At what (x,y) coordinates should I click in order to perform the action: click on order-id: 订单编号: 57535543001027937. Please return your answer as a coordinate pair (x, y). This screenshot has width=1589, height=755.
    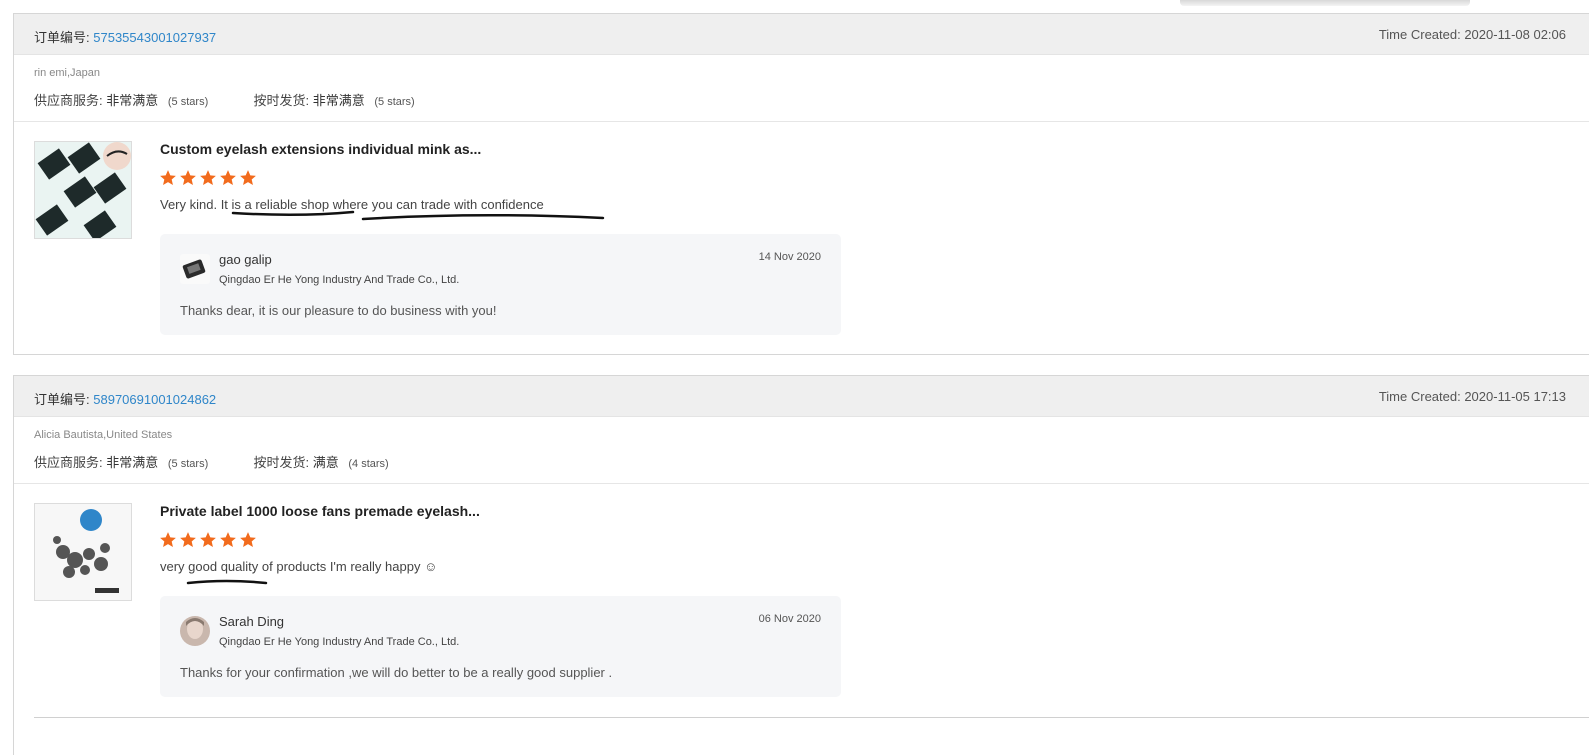
    Looking at the image, I should click on (125, 36).